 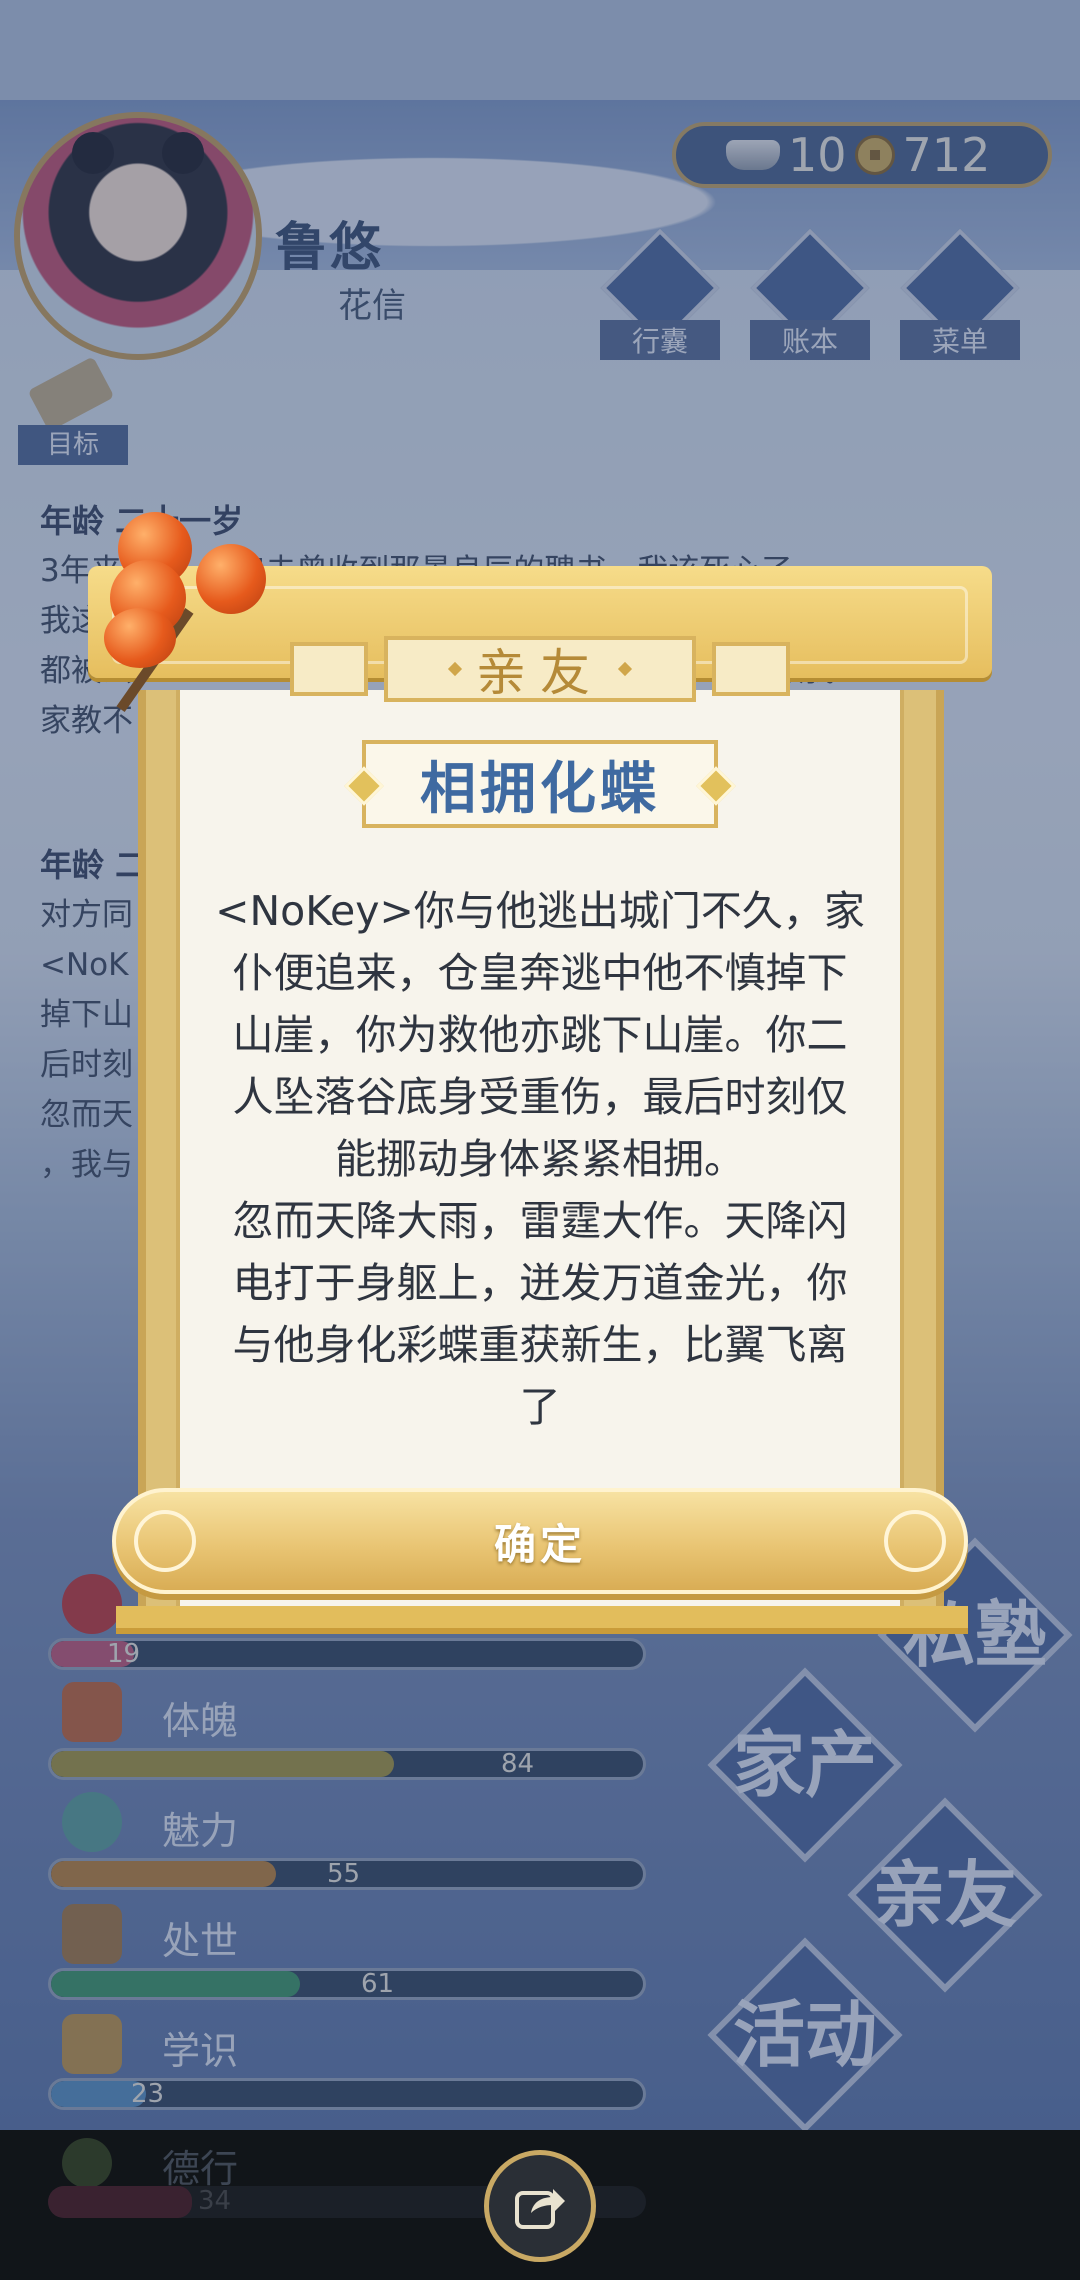 I want to click on stat-fill, so click(x=120, y=2202).